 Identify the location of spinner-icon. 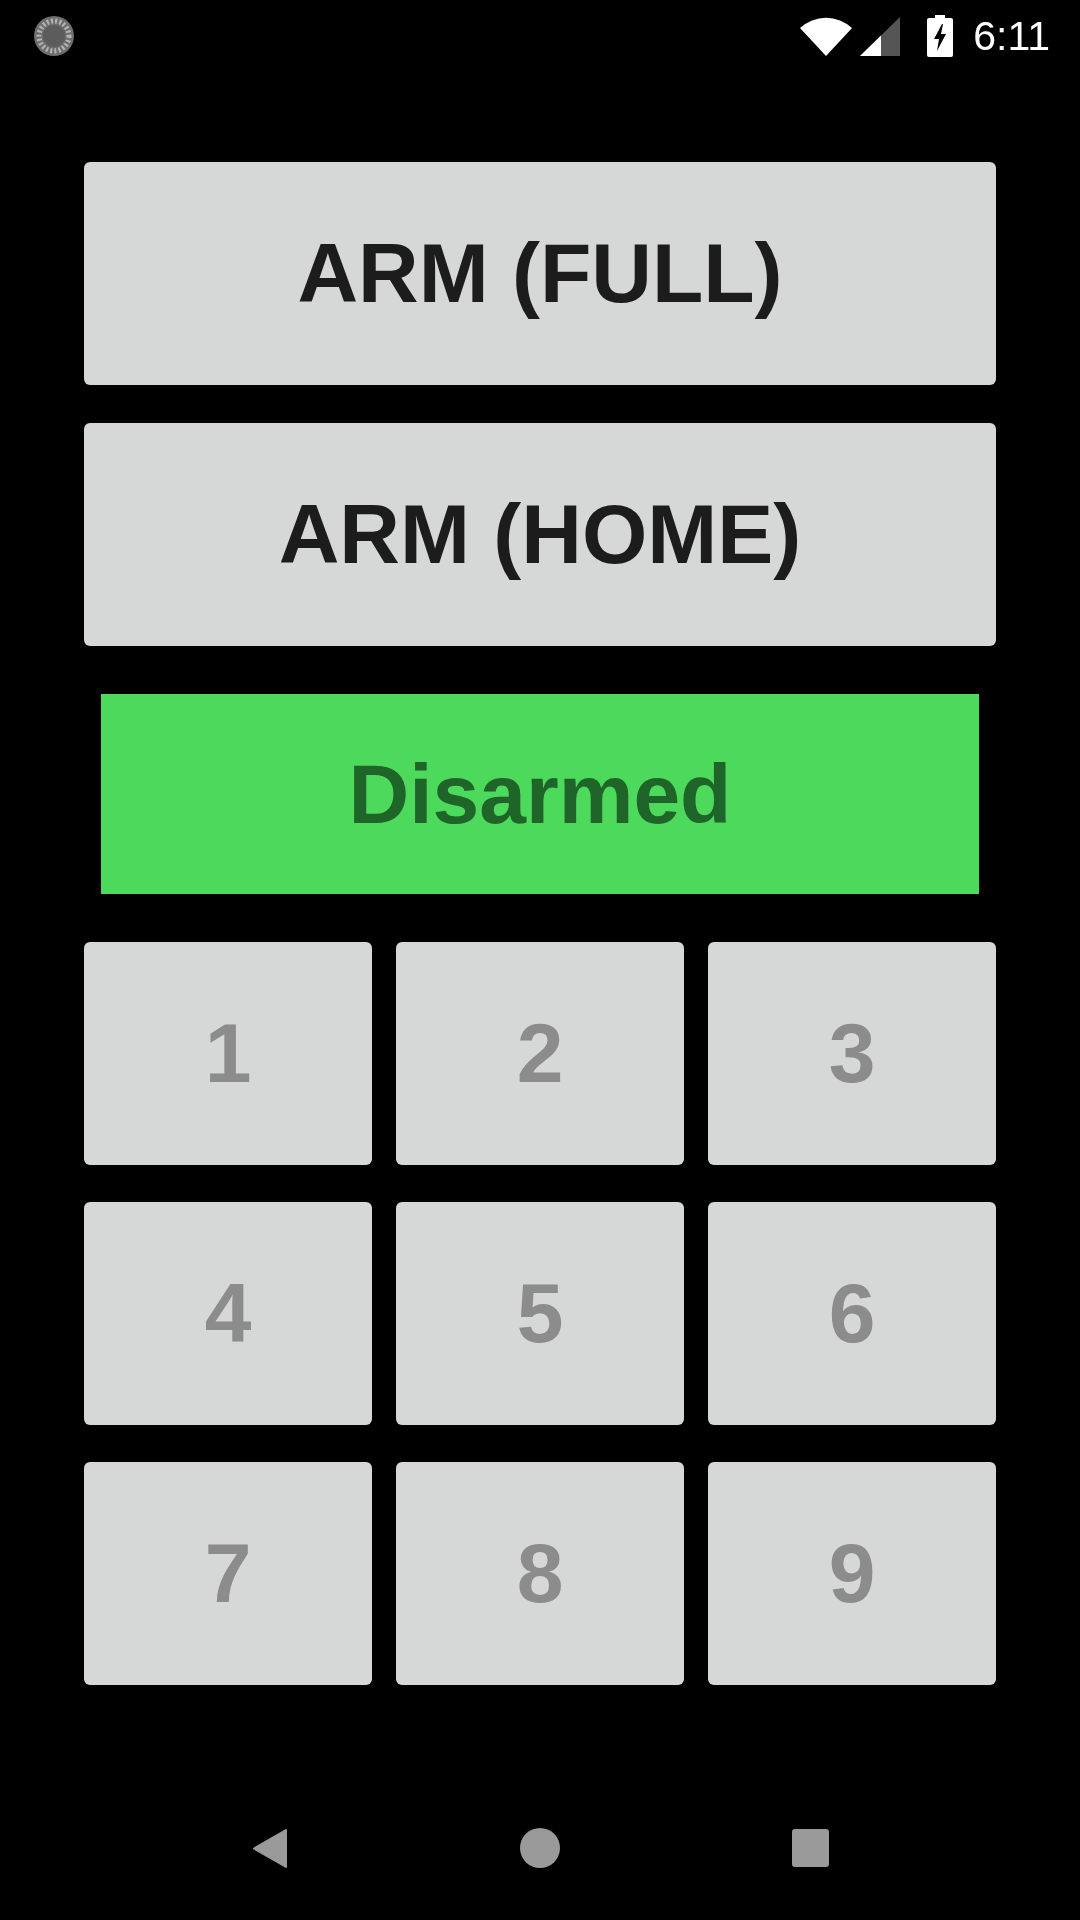
(54, 36).